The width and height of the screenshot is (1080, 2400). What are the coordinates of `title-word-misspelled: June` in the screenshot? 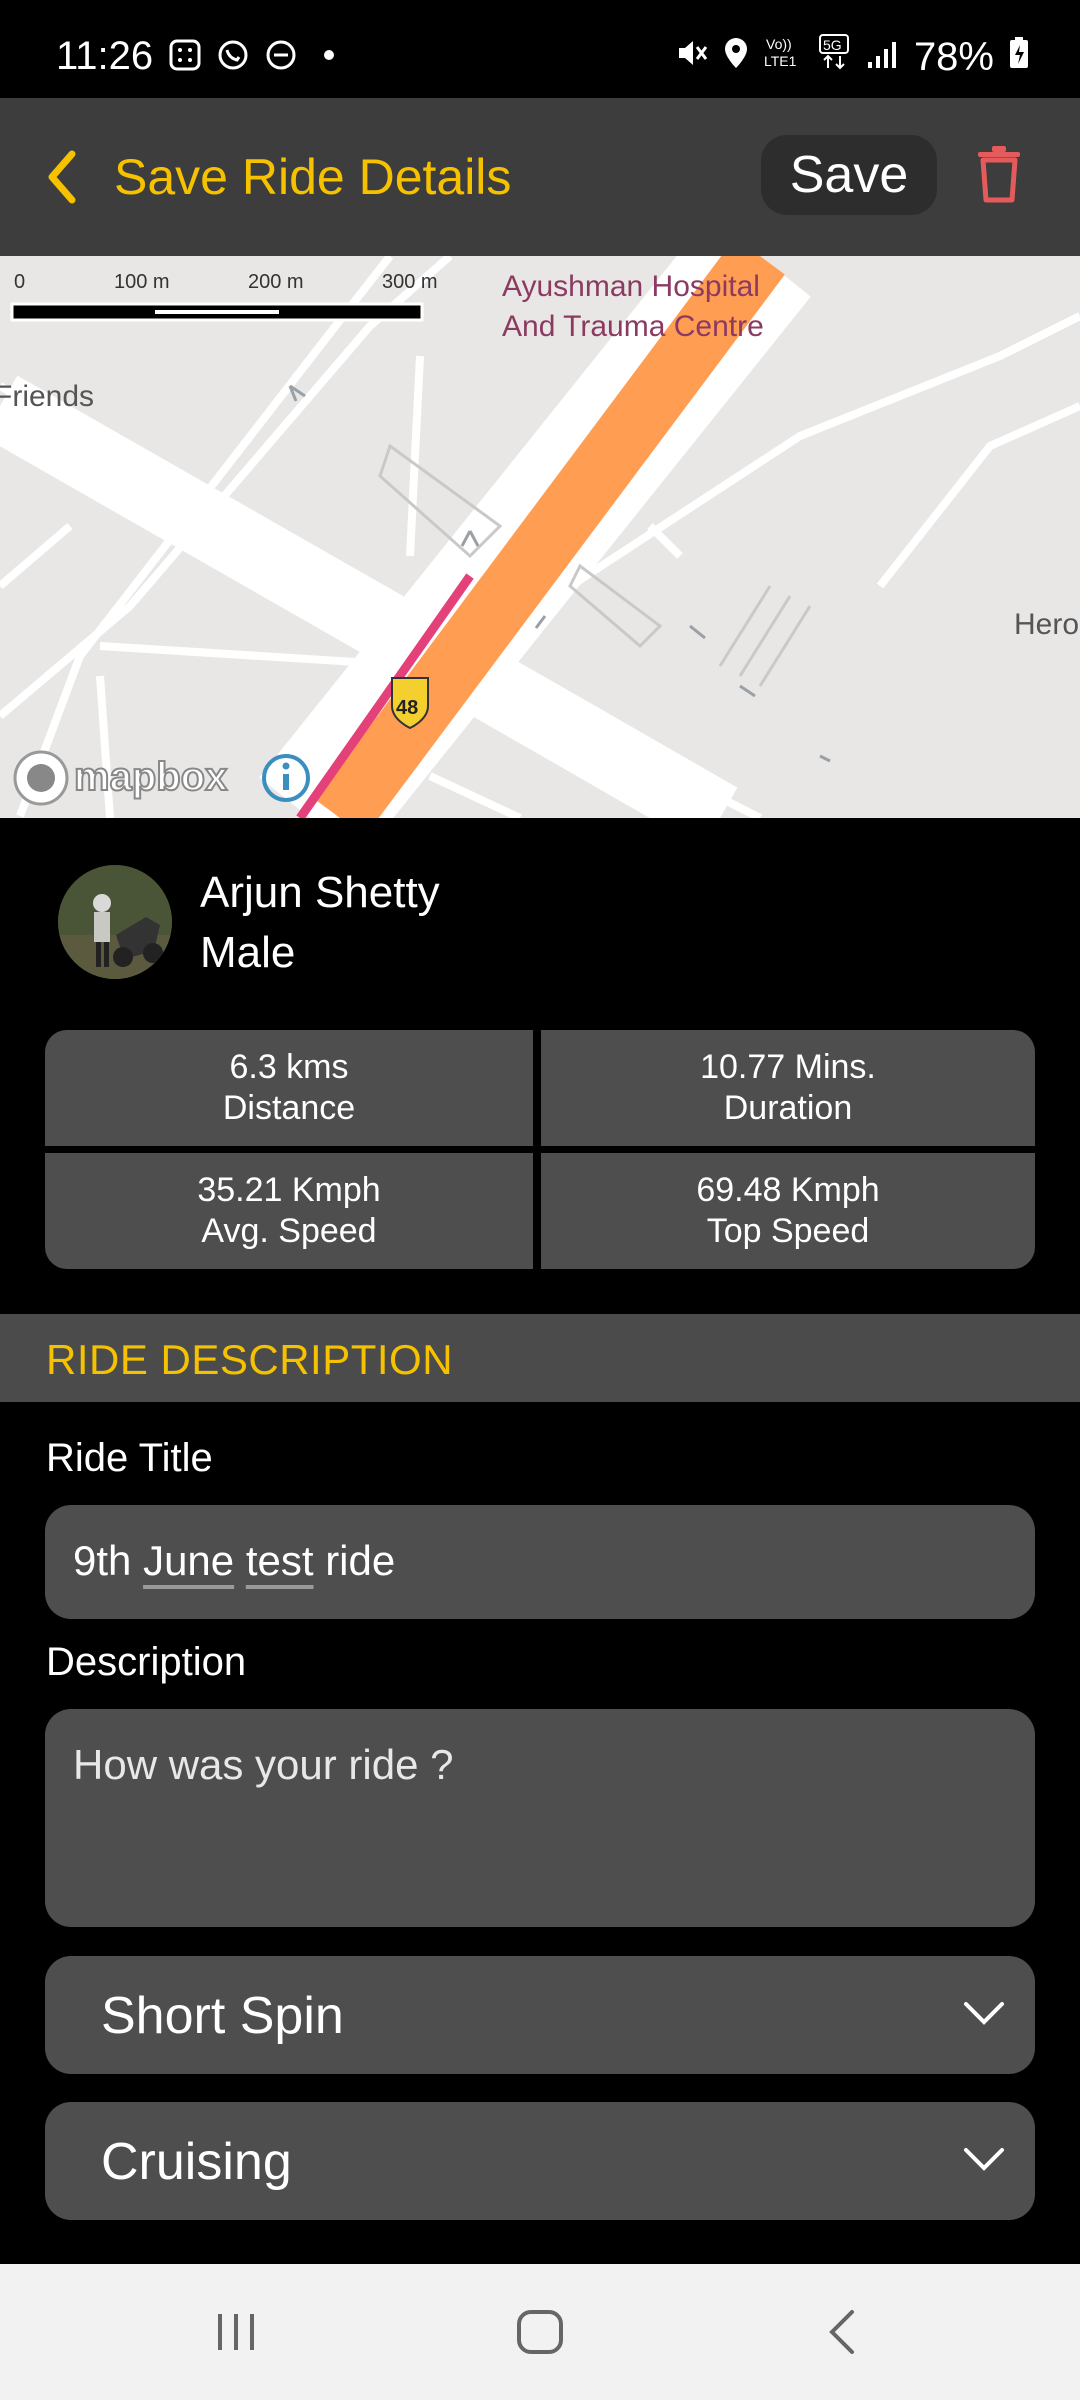 It's located at (189, 1560).